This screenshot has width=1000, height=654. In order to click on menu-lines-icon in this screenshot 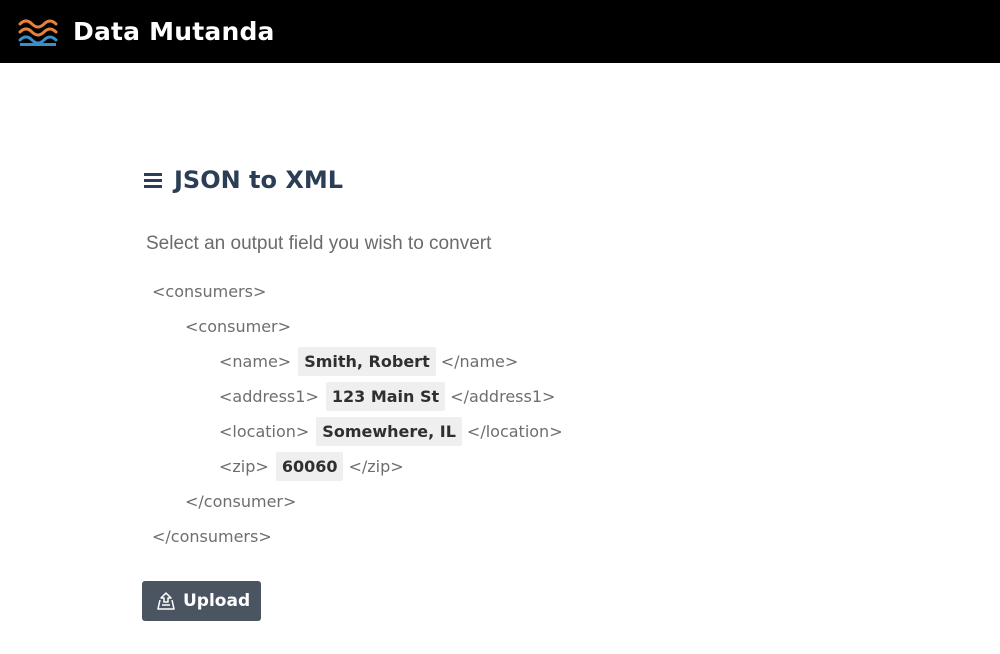, I will do `click(154, 180)`.